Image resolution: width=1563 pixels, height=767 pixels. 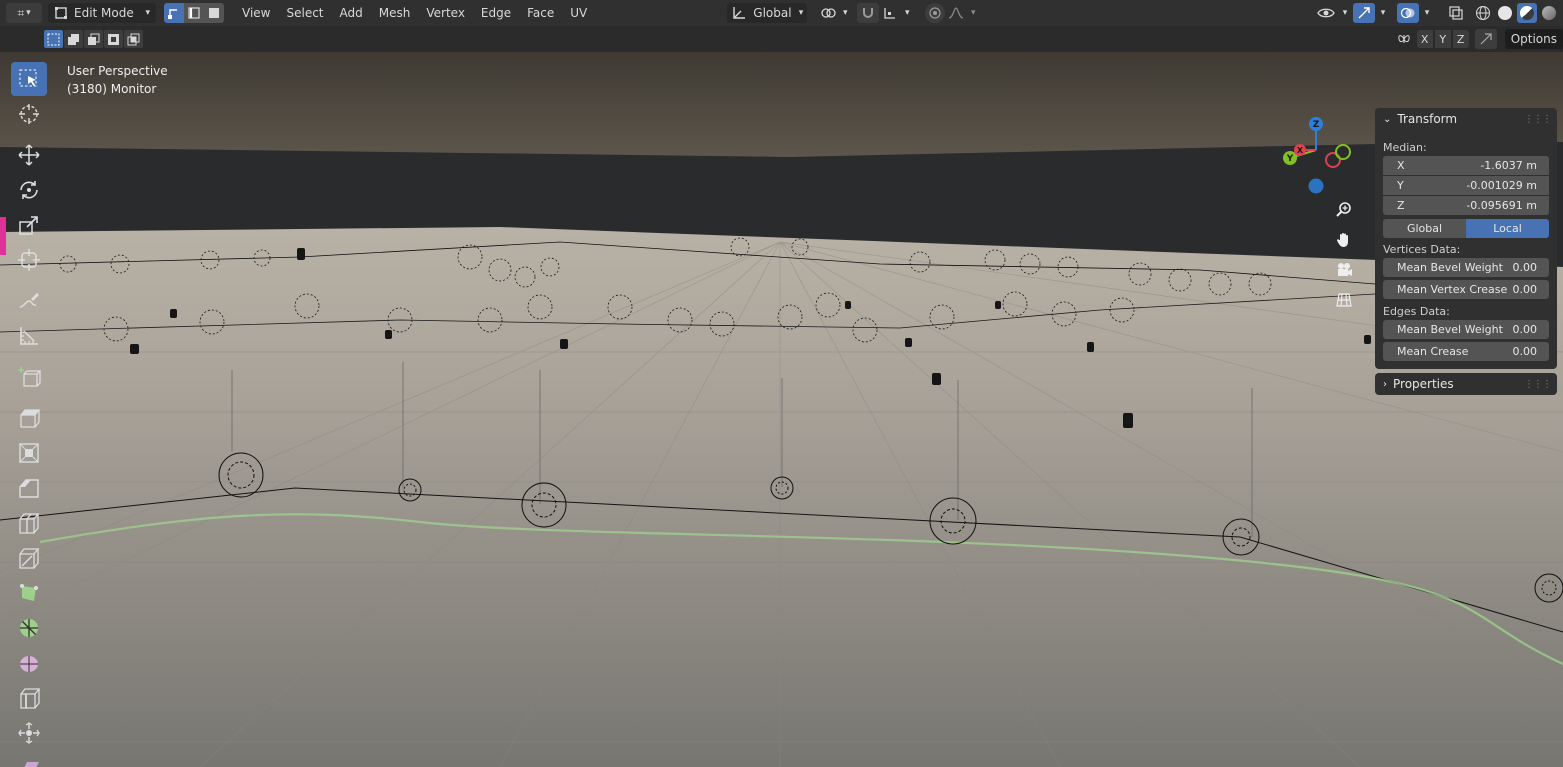 What do you see at coordinates (29, 114) in the screenshot?
I see `cursor-tool` at bounding box center [29, 114].